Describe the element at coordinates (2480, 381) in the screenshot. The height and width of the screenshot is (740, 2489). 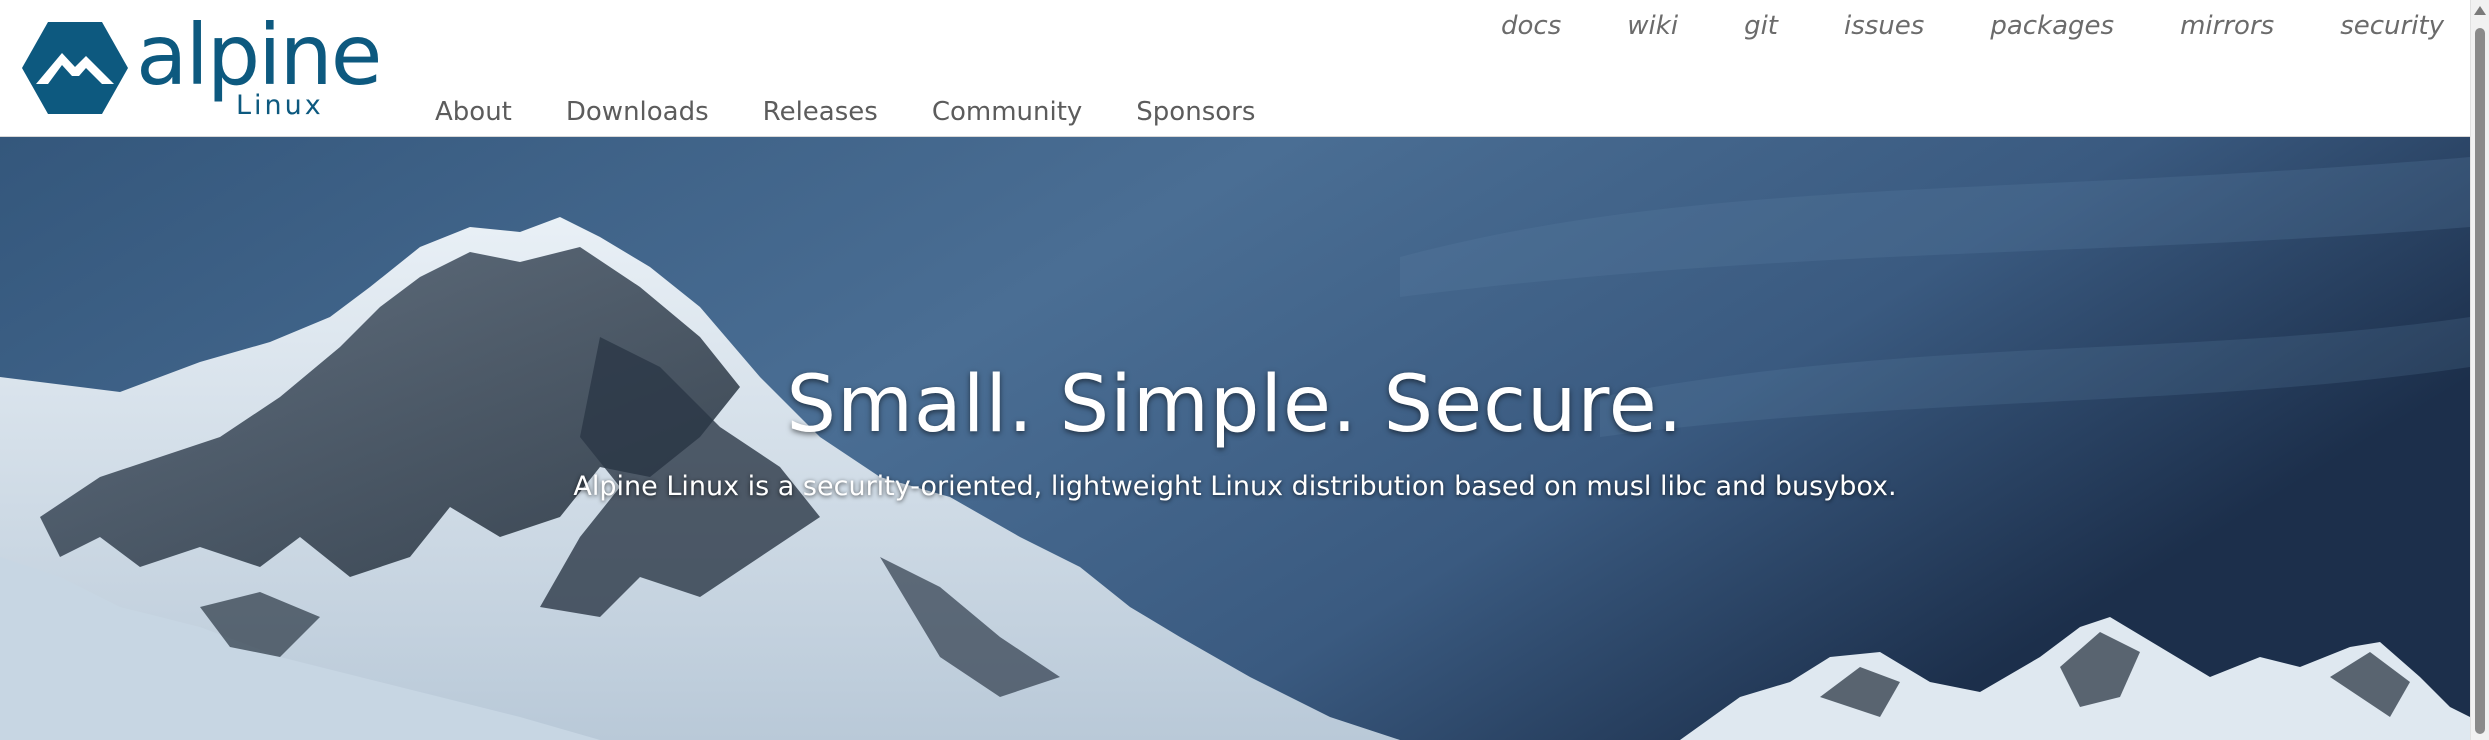
I see `scrollbar-thumb` at that location.